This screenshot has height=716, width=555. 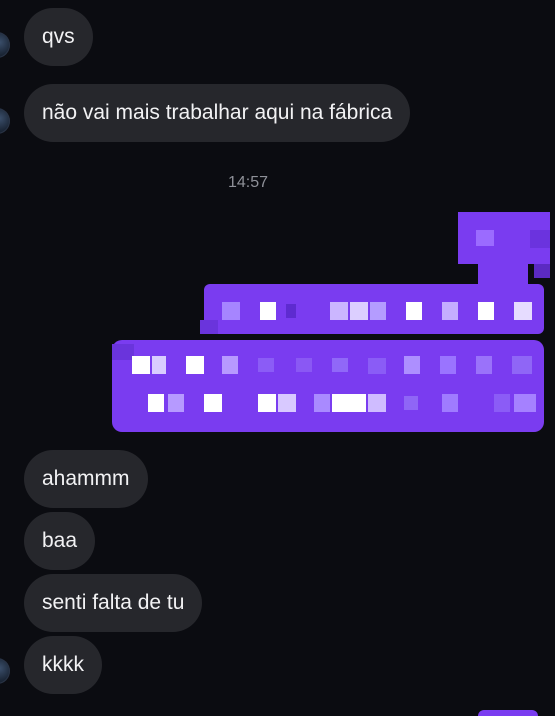 What do you see at coordinates (58, 37) in the screenshot?
I see `incoming-message: qvs` at bounding box center [58, 37].